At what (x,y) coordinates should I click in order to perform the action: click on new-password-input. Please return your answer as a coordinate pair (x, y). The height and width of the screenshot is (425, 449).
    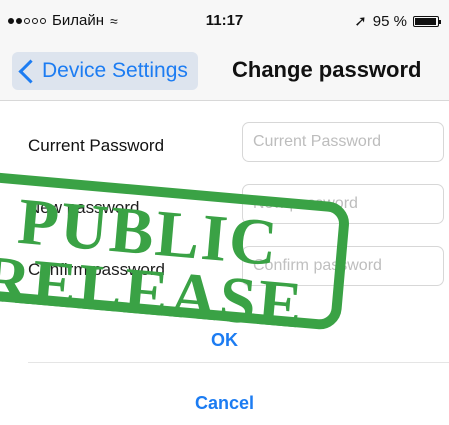
    Looking at the image, I should click on (343, 204).